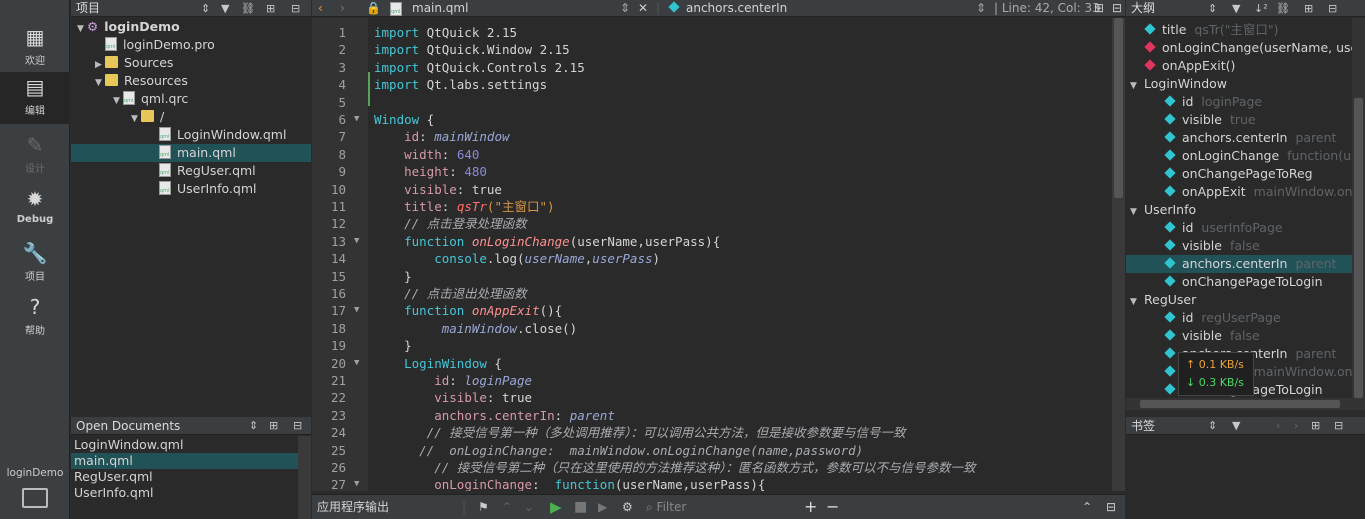 The height and width of the screenshot is (519, 1365). What do you see at coordinates (35, 48) in the screenshot?
I see `mode-welcome: ▦ 欢迎` at bounding box center [35, 48].